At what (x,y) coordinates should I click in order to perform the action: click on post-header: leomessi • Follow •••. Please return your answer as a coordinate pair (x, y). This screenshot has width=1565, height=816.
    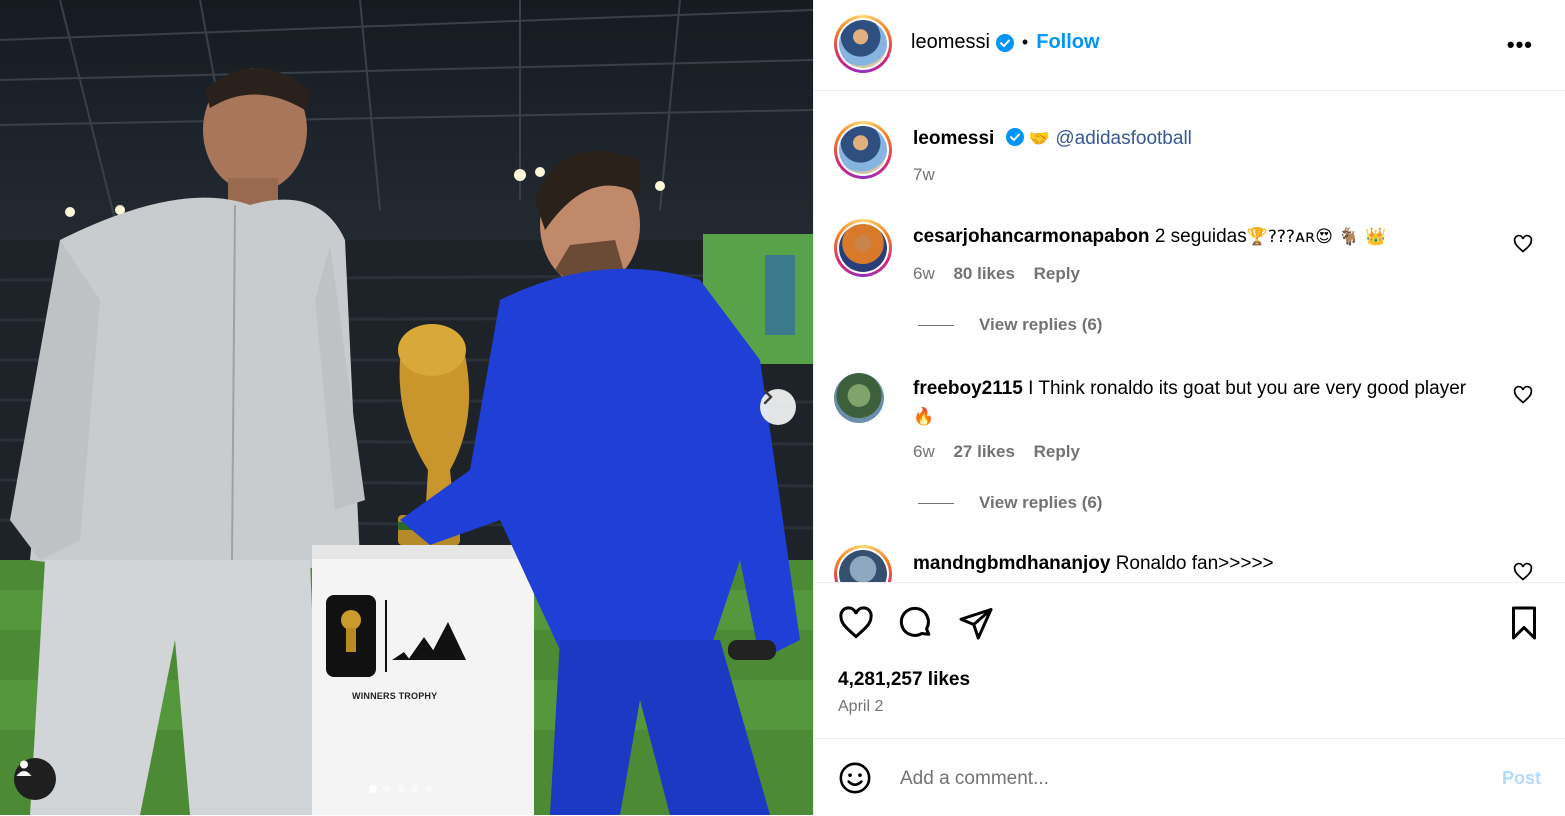
    Looking at the image, I should click on (1189, 45).